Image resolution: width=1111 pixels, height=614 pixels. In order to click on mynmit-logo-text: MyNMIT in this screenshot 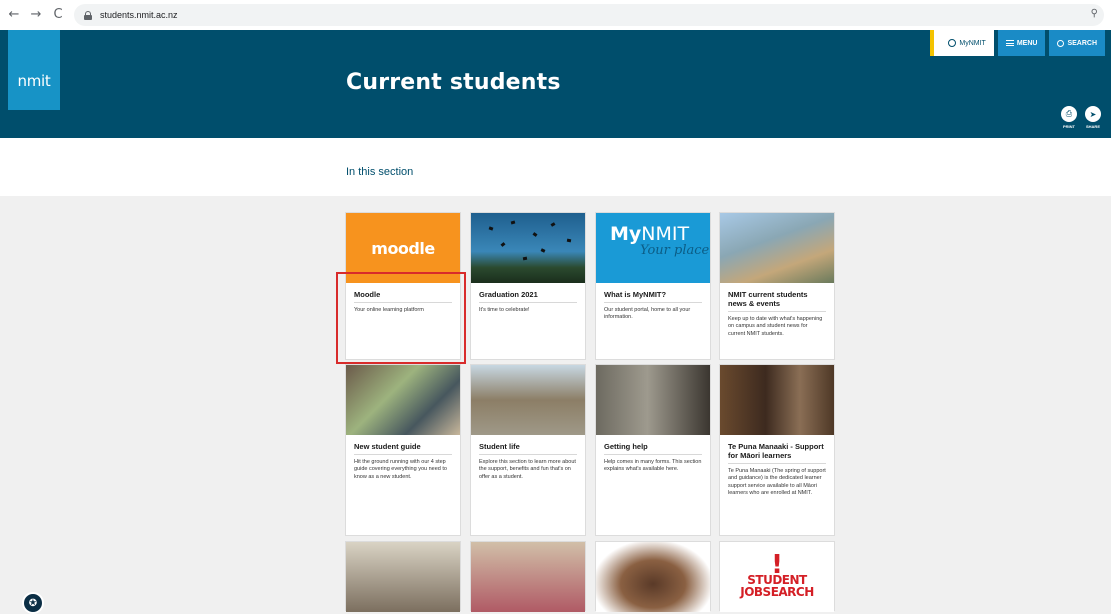, I will do `click(650, 234)`.